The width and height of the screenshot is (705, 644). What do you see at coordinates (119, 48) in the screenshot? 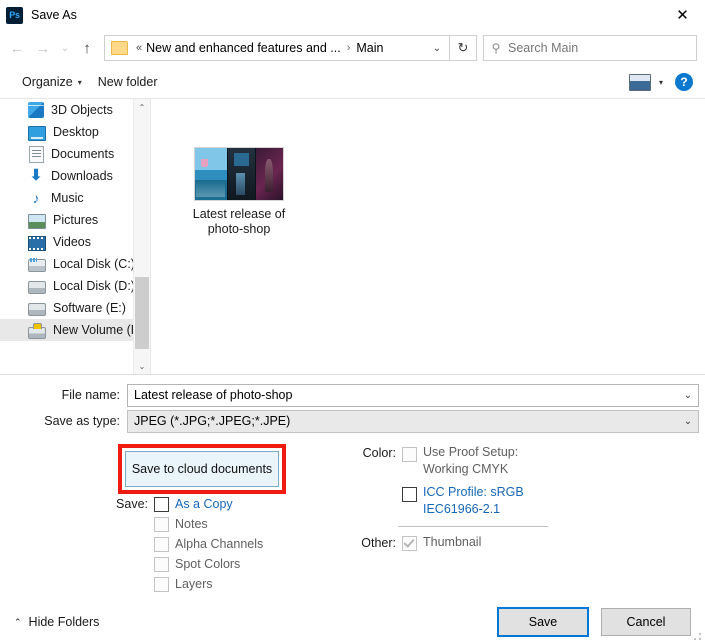
I see `folder-icon` at bounding box center [119, 48].